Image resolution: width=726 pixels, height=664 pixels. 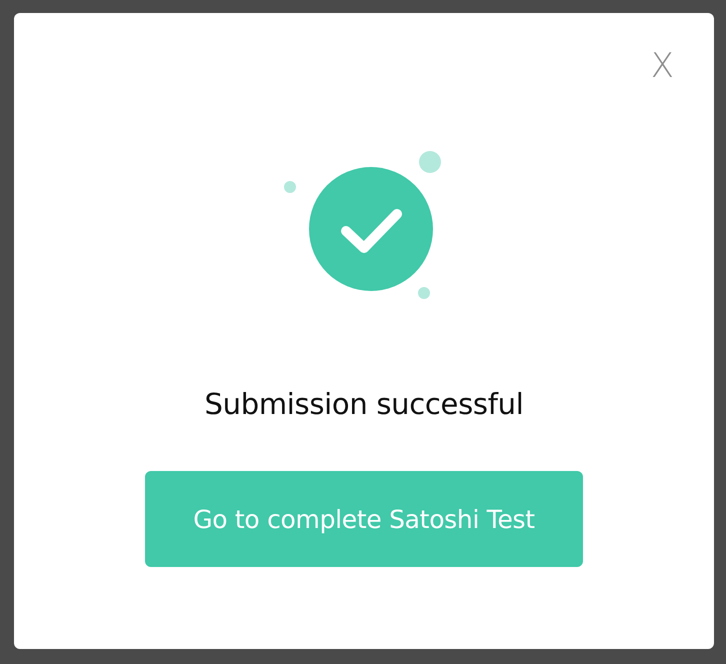 What do you see at coordinates (364, 519) in the screenshot?
I see `complete-test-button: Go to complete Satoshi Test` at bounding box center [364, 519].